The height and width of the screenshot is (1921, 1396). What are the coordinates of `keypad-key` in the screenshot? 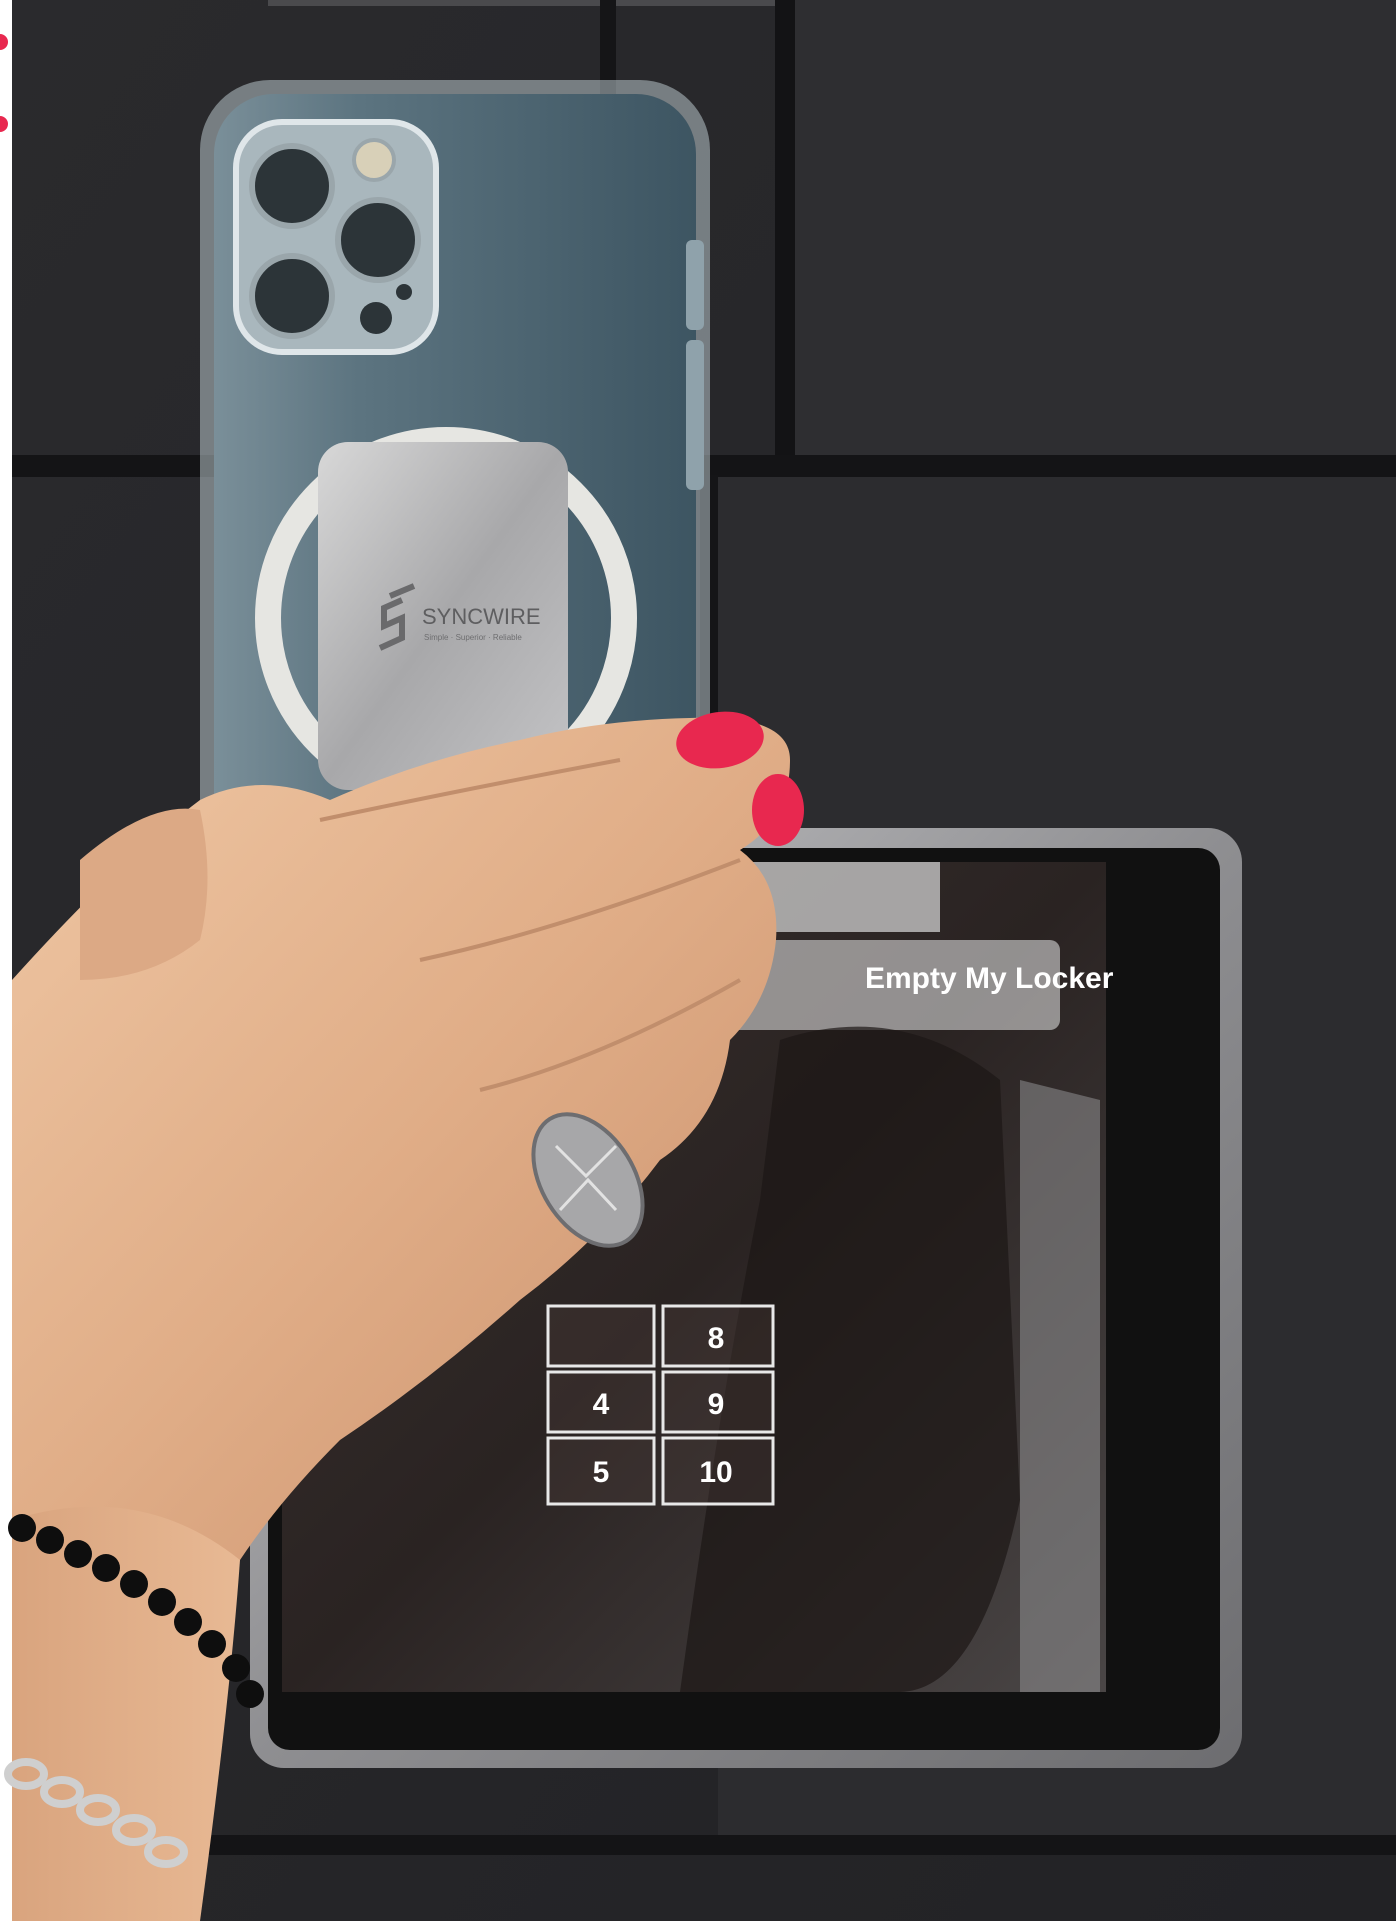 It's located at (601, 1336).